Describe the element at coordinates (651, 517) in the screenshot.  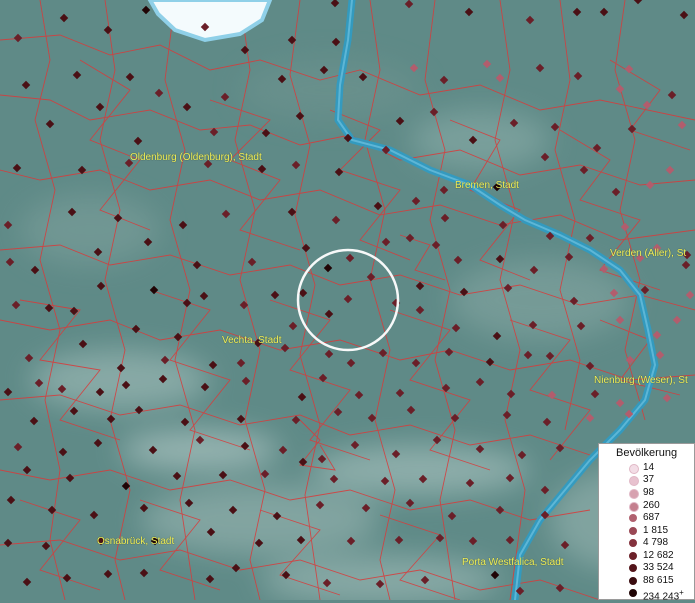
I see `legend-label: 687` at that location.